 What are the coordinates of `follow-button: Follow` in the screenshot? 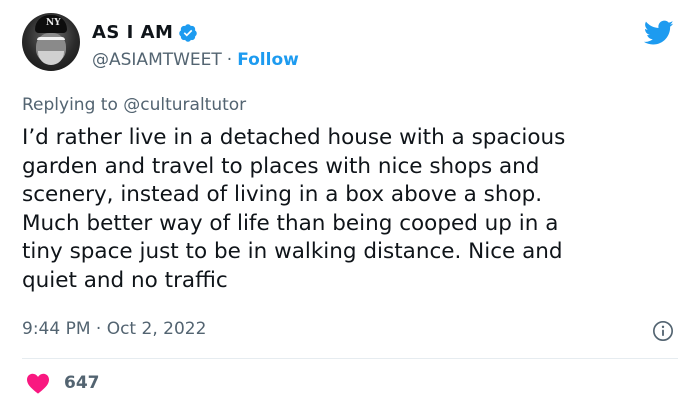 It's located at (268, 60).